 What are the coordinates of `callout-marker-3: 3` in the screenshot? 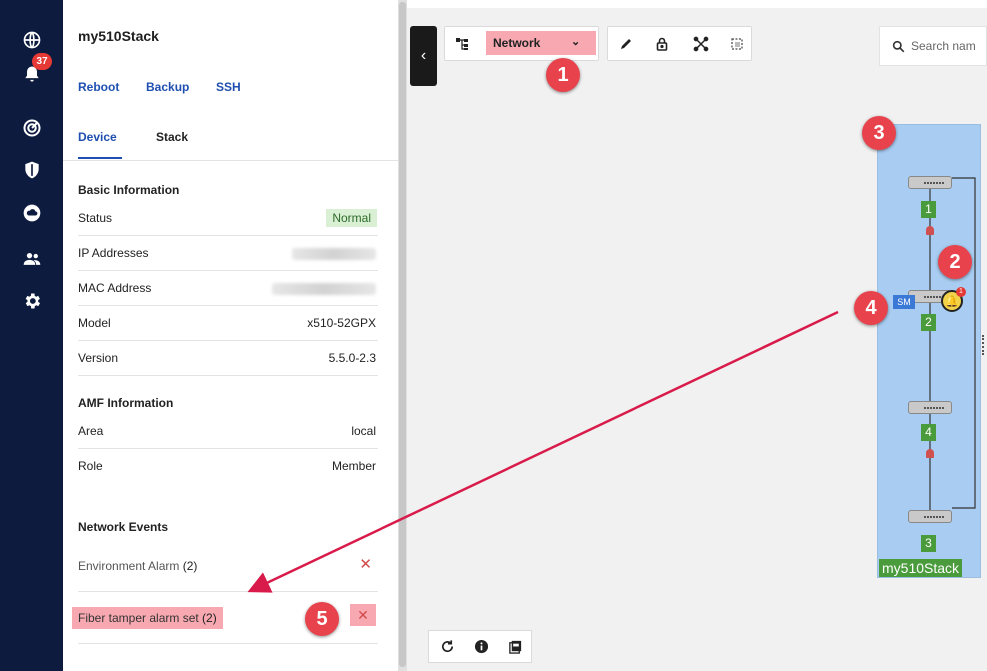 It's located at (879, 133).